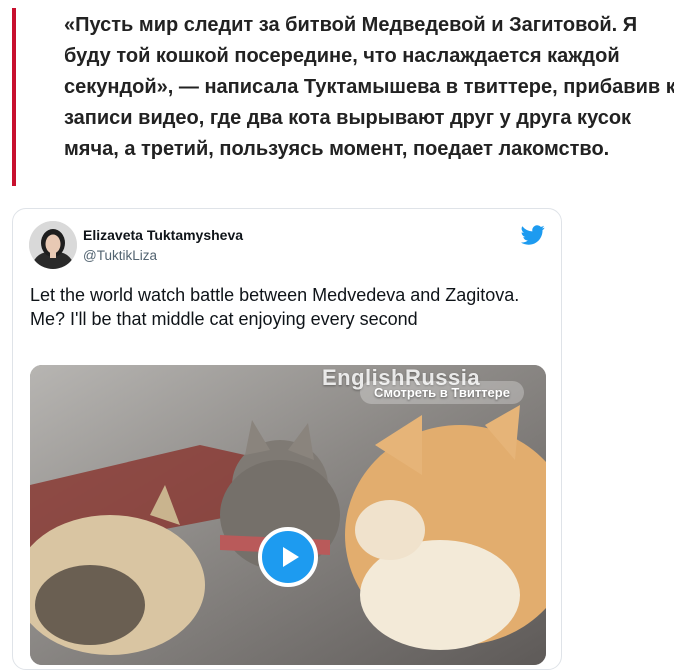 Image resolution: width=674 pixels, height=670 pixels. I want to click on quote-accent-bar, so click(14, 97).